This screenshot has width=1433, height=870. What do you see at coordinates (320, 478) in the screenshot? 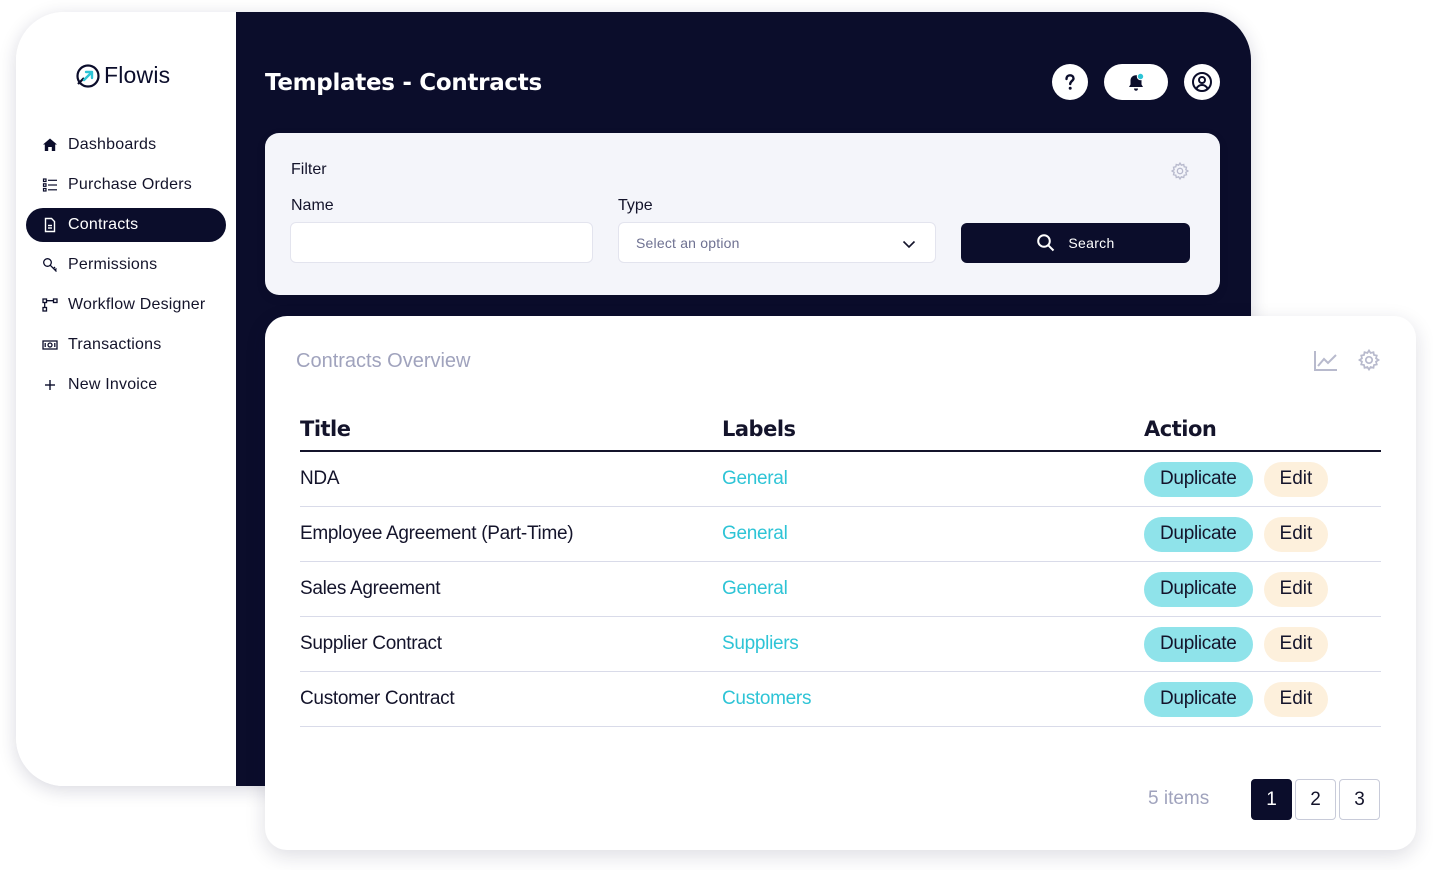
I see `row-title: NDA` at bounding box center [320, 478].